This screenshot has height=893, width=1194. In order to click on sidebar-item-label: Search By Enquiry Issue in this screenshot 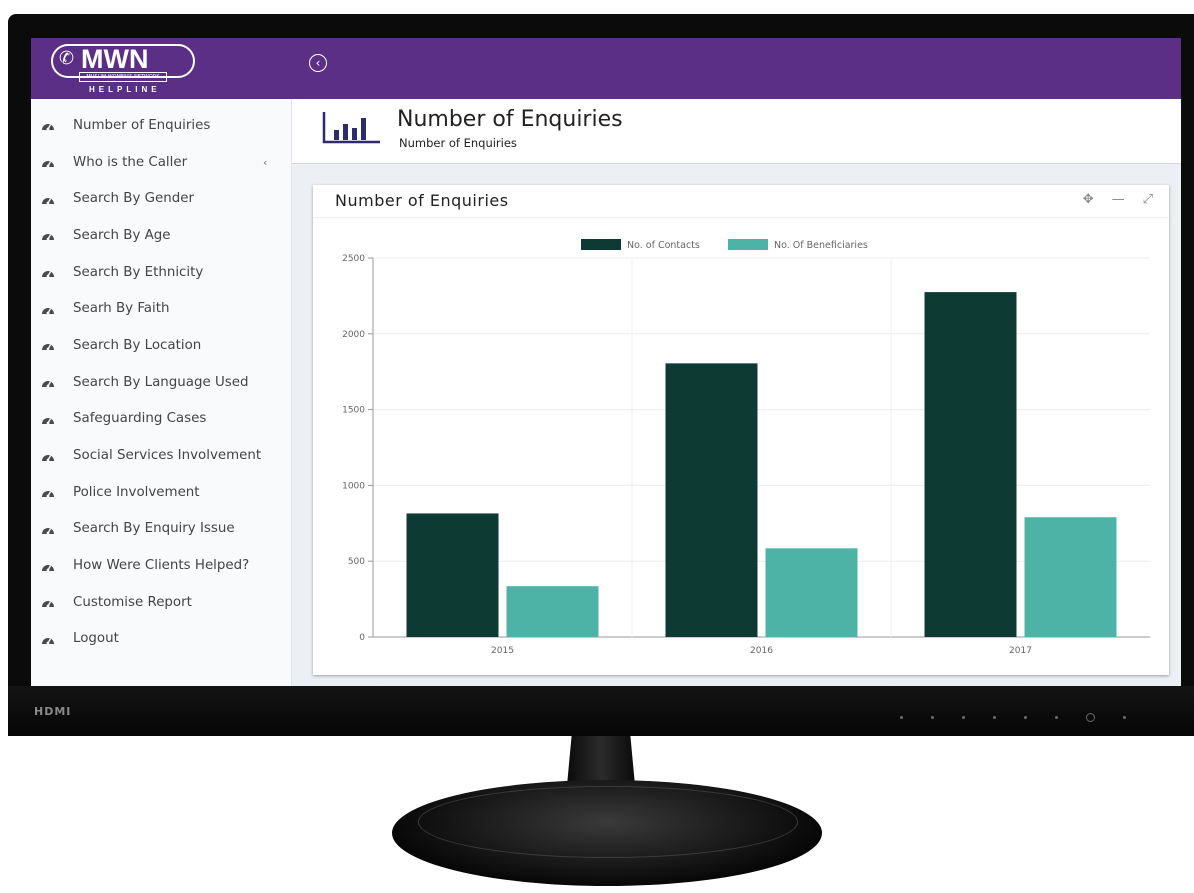, I will do `click(154, 529)`.